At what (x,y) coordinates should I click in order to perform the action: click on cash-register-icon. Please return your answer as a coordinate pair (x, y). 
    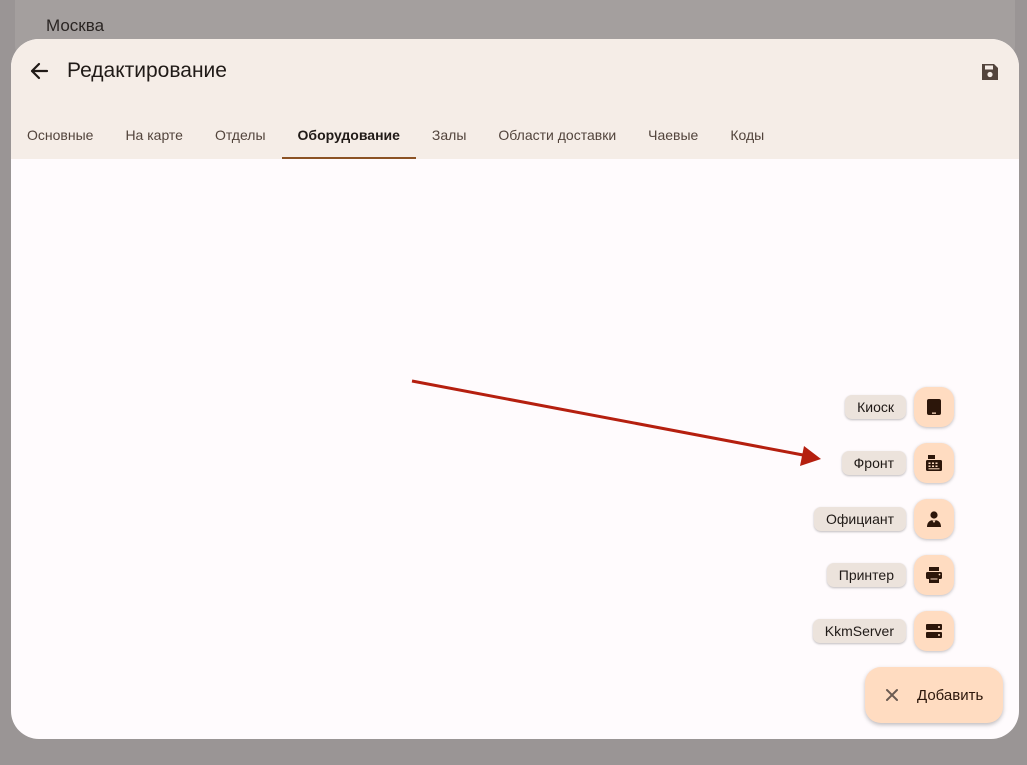
    Looking at the image, I should click on (934, 463).